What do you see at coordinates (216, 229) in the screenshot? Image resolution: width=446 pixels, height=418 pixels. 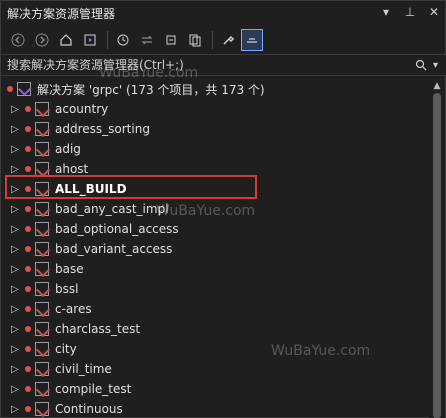 I see `project-node: ▷ bad_optional_access` at bounding box center [216, 229].